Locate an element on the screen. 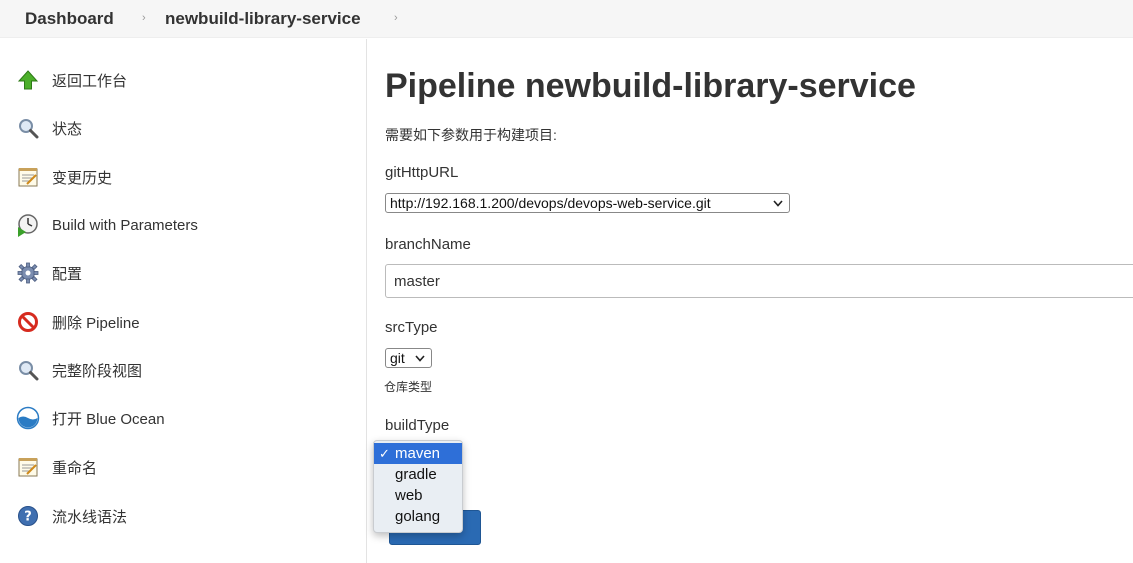  dropdown-option-maven: ✓ maven is located at coordinates (418, 453).